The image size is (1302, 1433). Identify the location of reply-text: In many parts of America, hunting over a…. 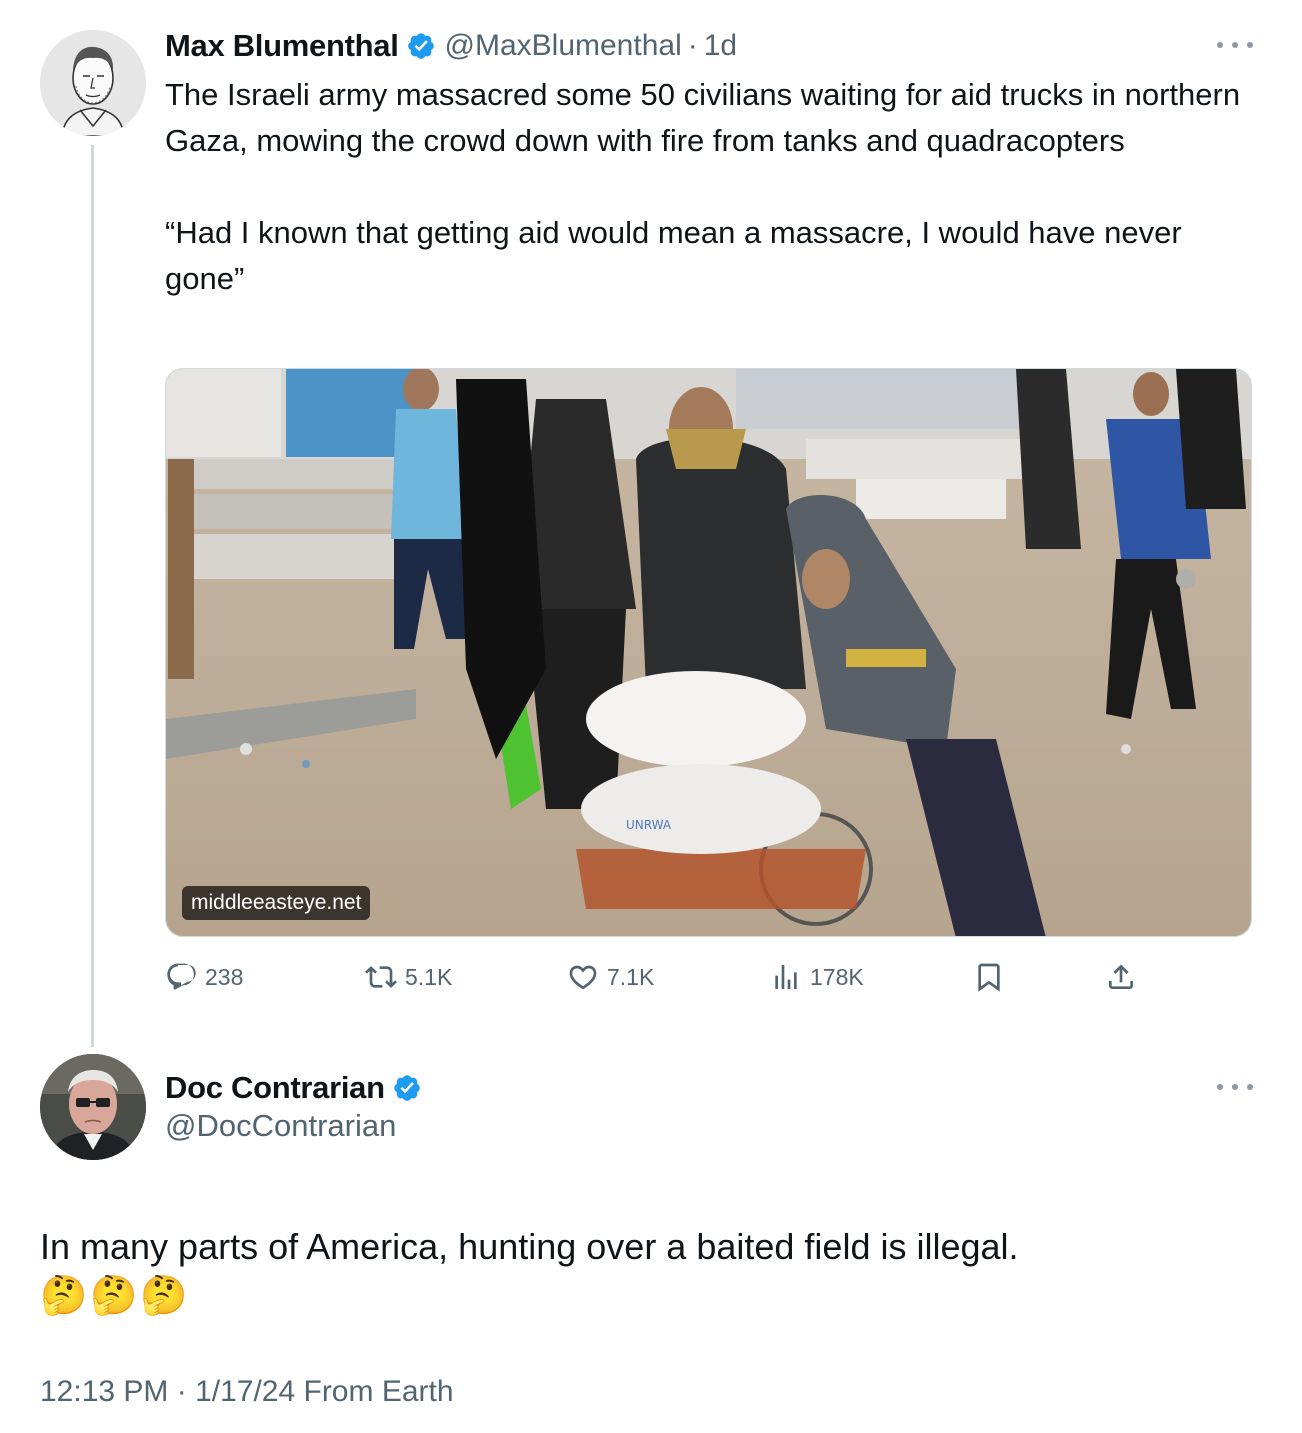
(529, 1246).